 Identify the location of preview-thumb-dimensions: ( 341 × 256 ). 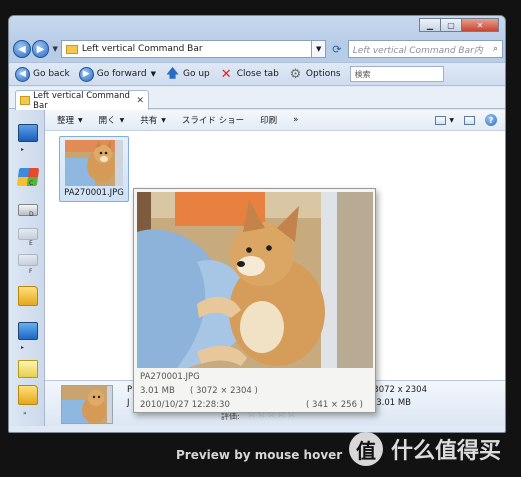
(334, 405).